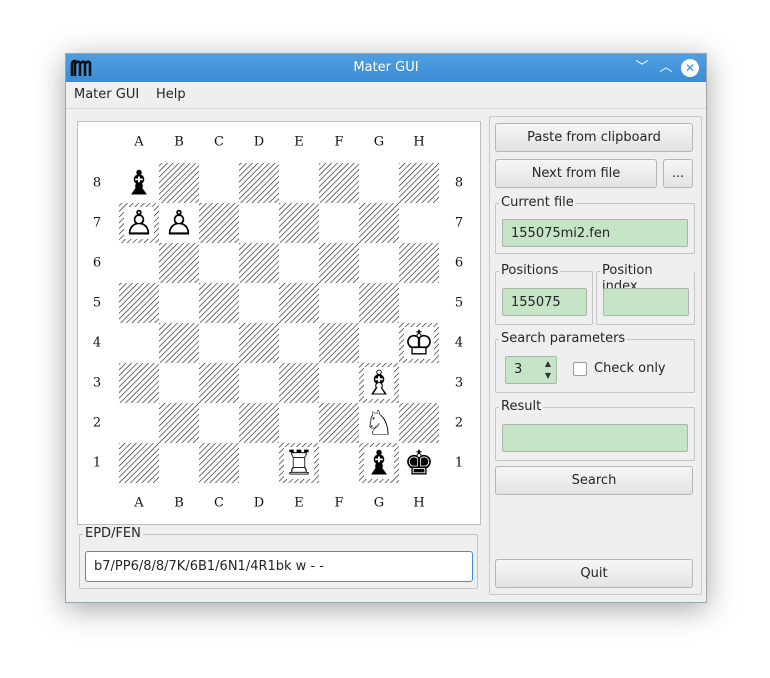  I want to click on search-parameters-group: Search parameters 3 ▲ ▼ Check only, so click(595, 362).